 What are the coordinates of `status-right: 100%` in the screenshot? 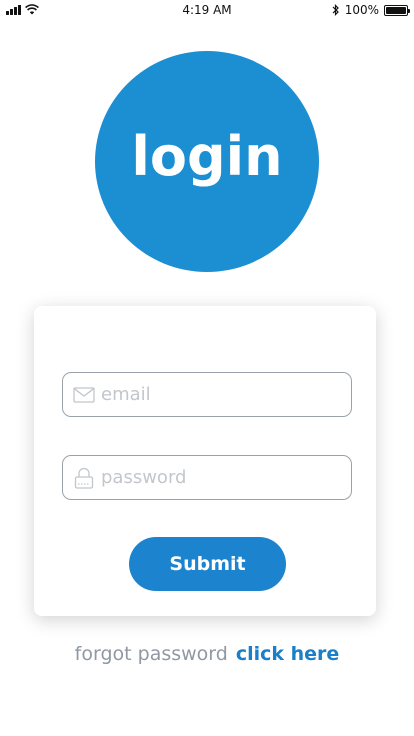 It's located at (371, 10).